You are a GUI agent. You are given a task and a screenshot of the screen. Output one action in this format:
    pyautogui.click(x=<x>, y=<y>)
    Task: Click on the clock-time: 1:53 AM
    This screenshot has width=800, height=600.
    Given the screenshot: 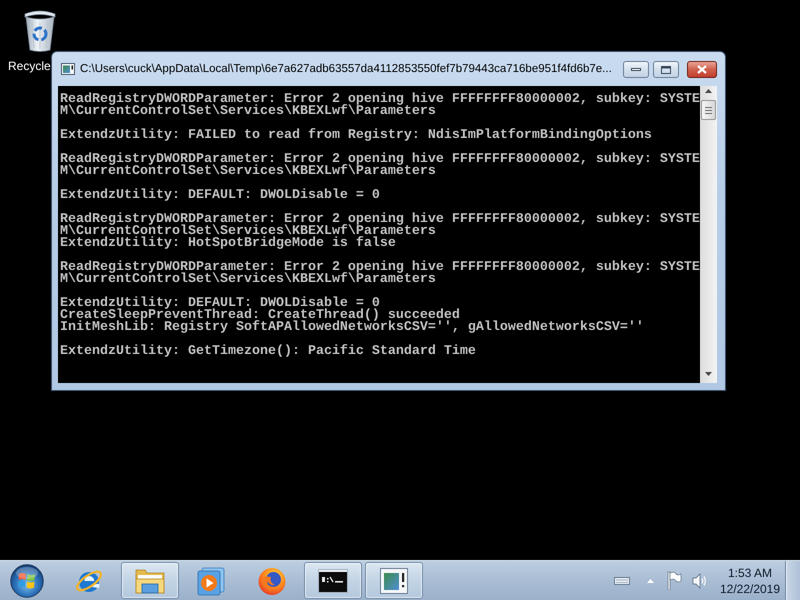 What is the action you would take?
    pyautogui.click(x=750, y=573)
    